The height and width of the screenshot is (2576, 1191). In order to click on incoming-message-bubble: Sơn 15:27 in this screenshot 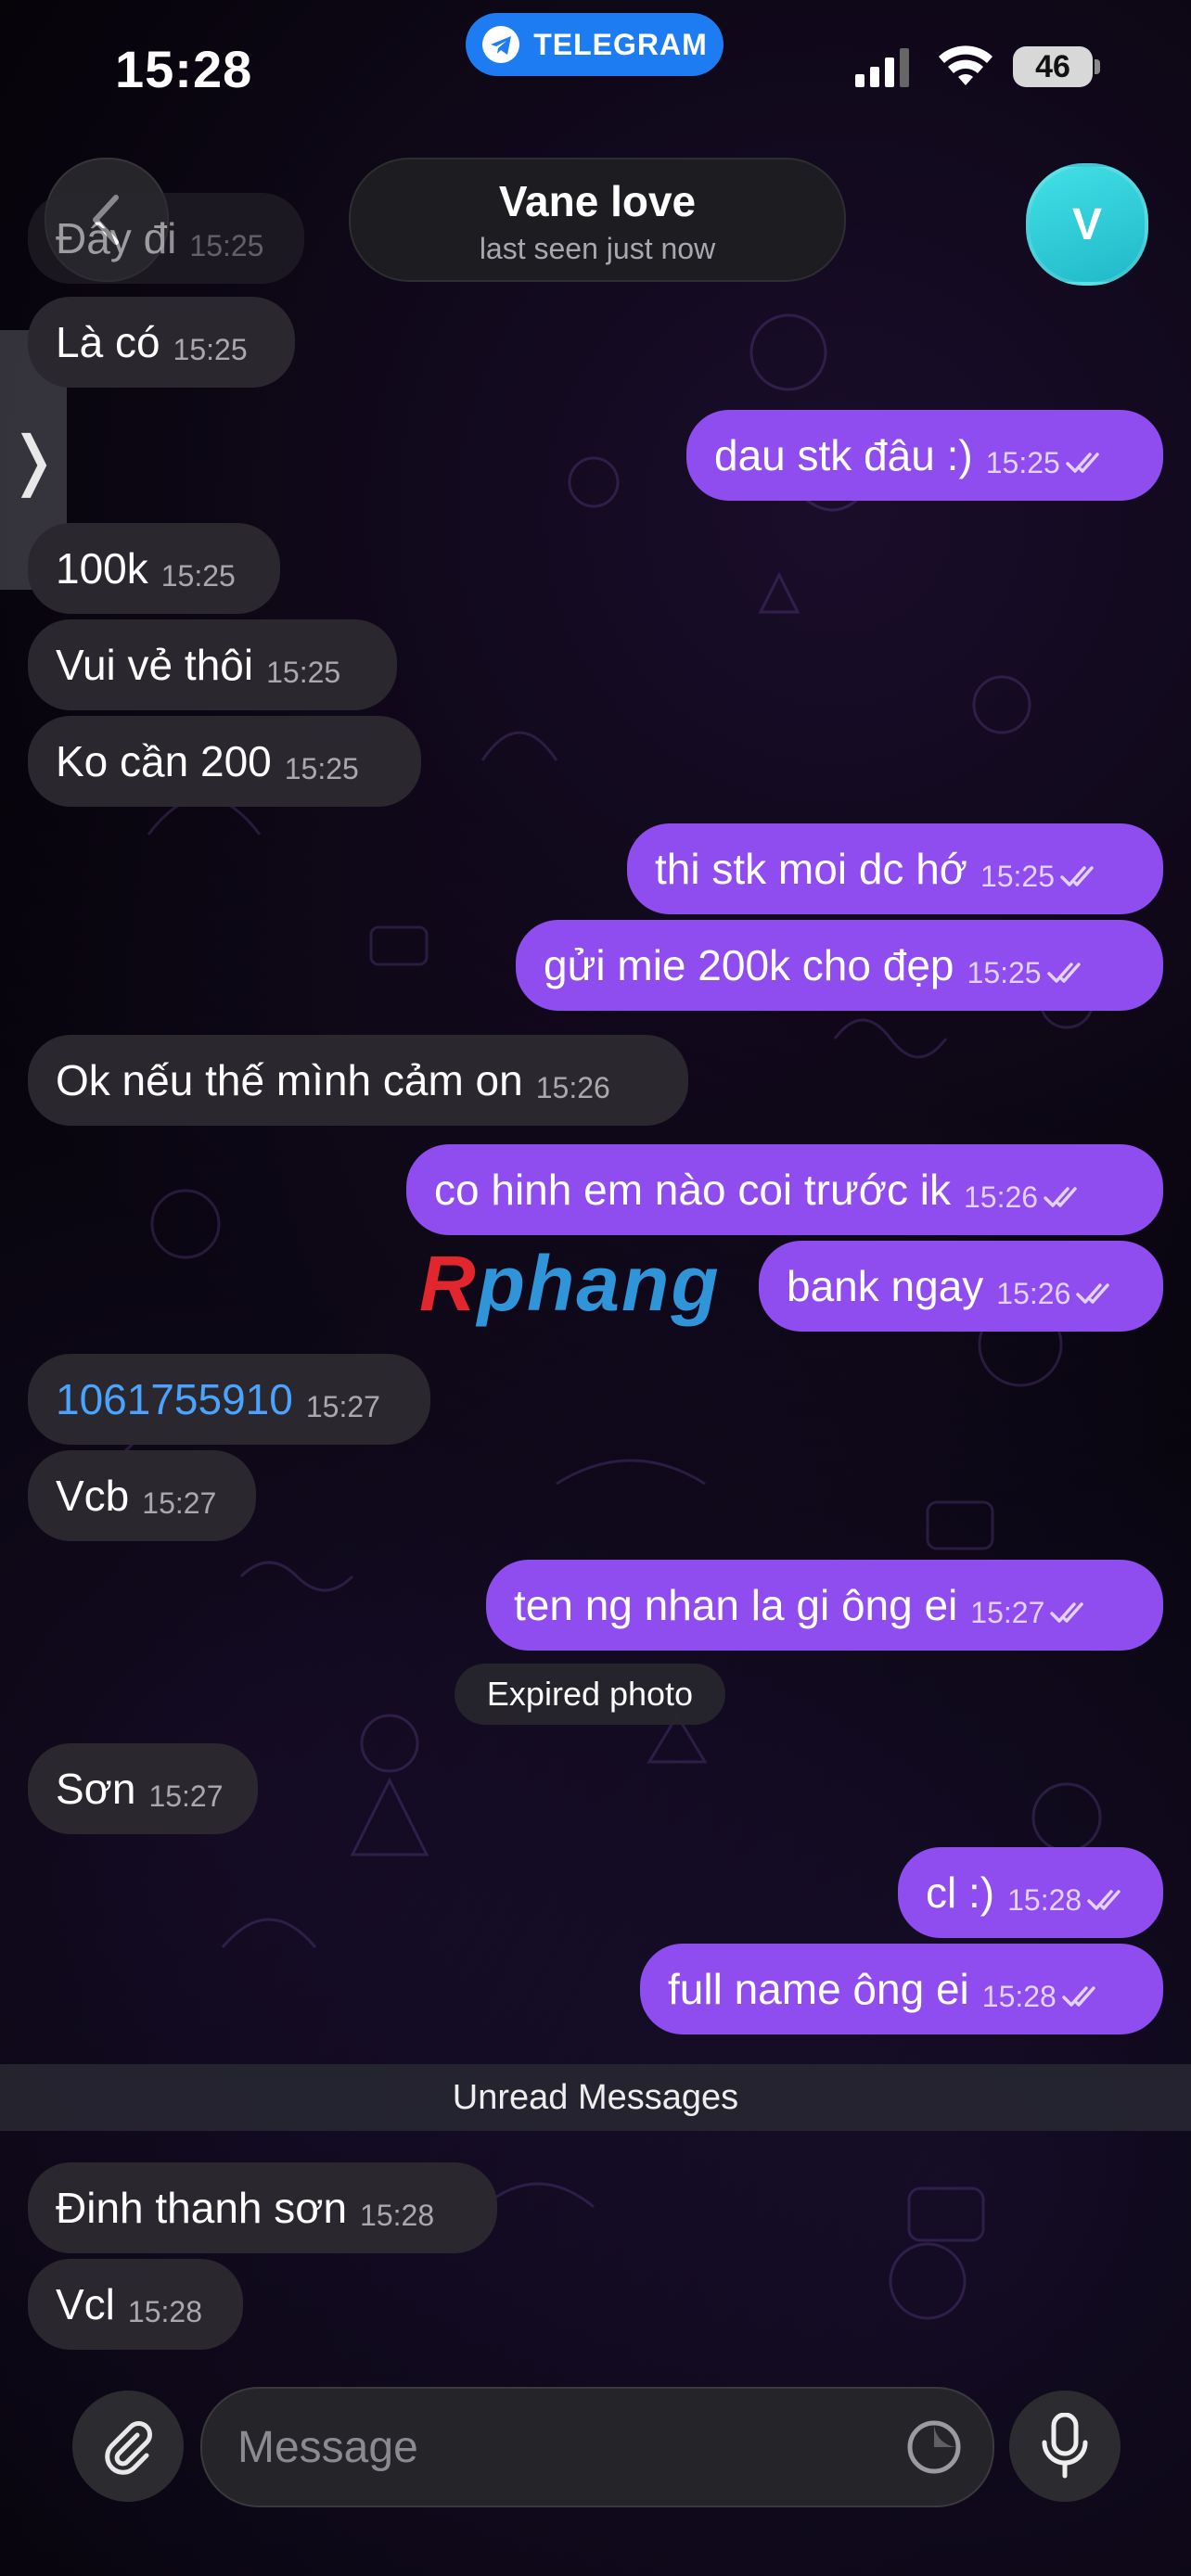, I will do `click(143, 1788)`.